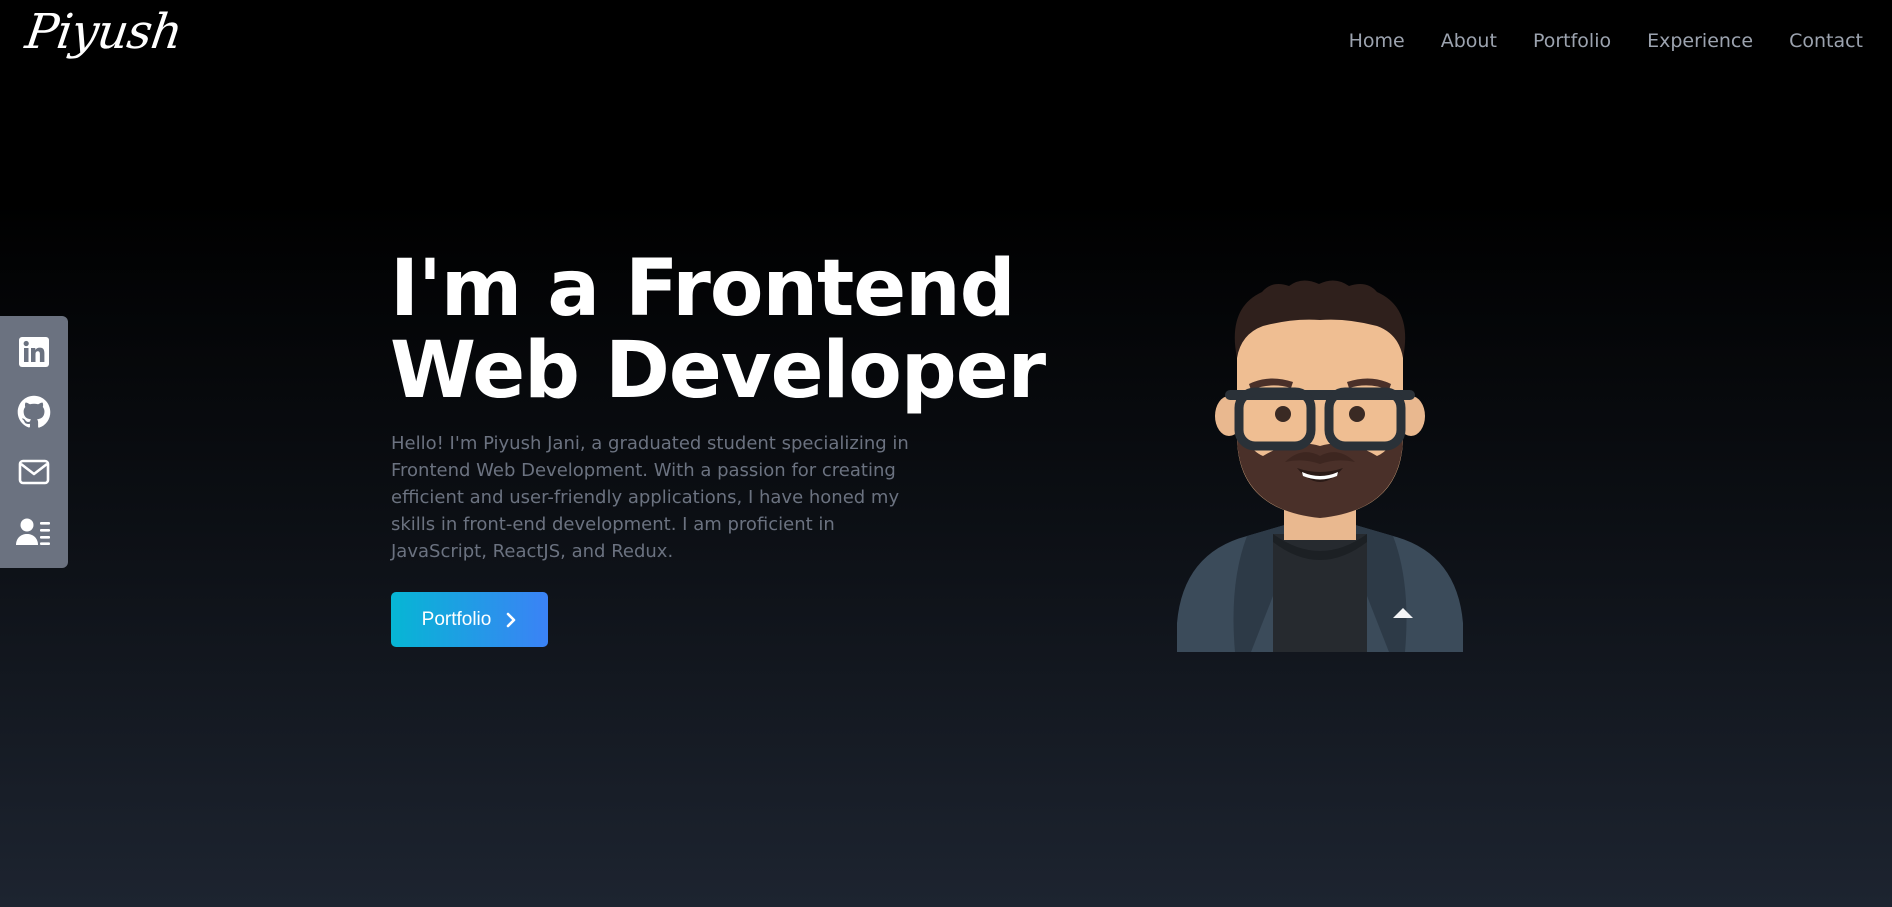 This screenshot has width=1892, height=907. Describe the element at coordinates (34, 352) in the screenshot. I see `linkedin-icon` at that location.